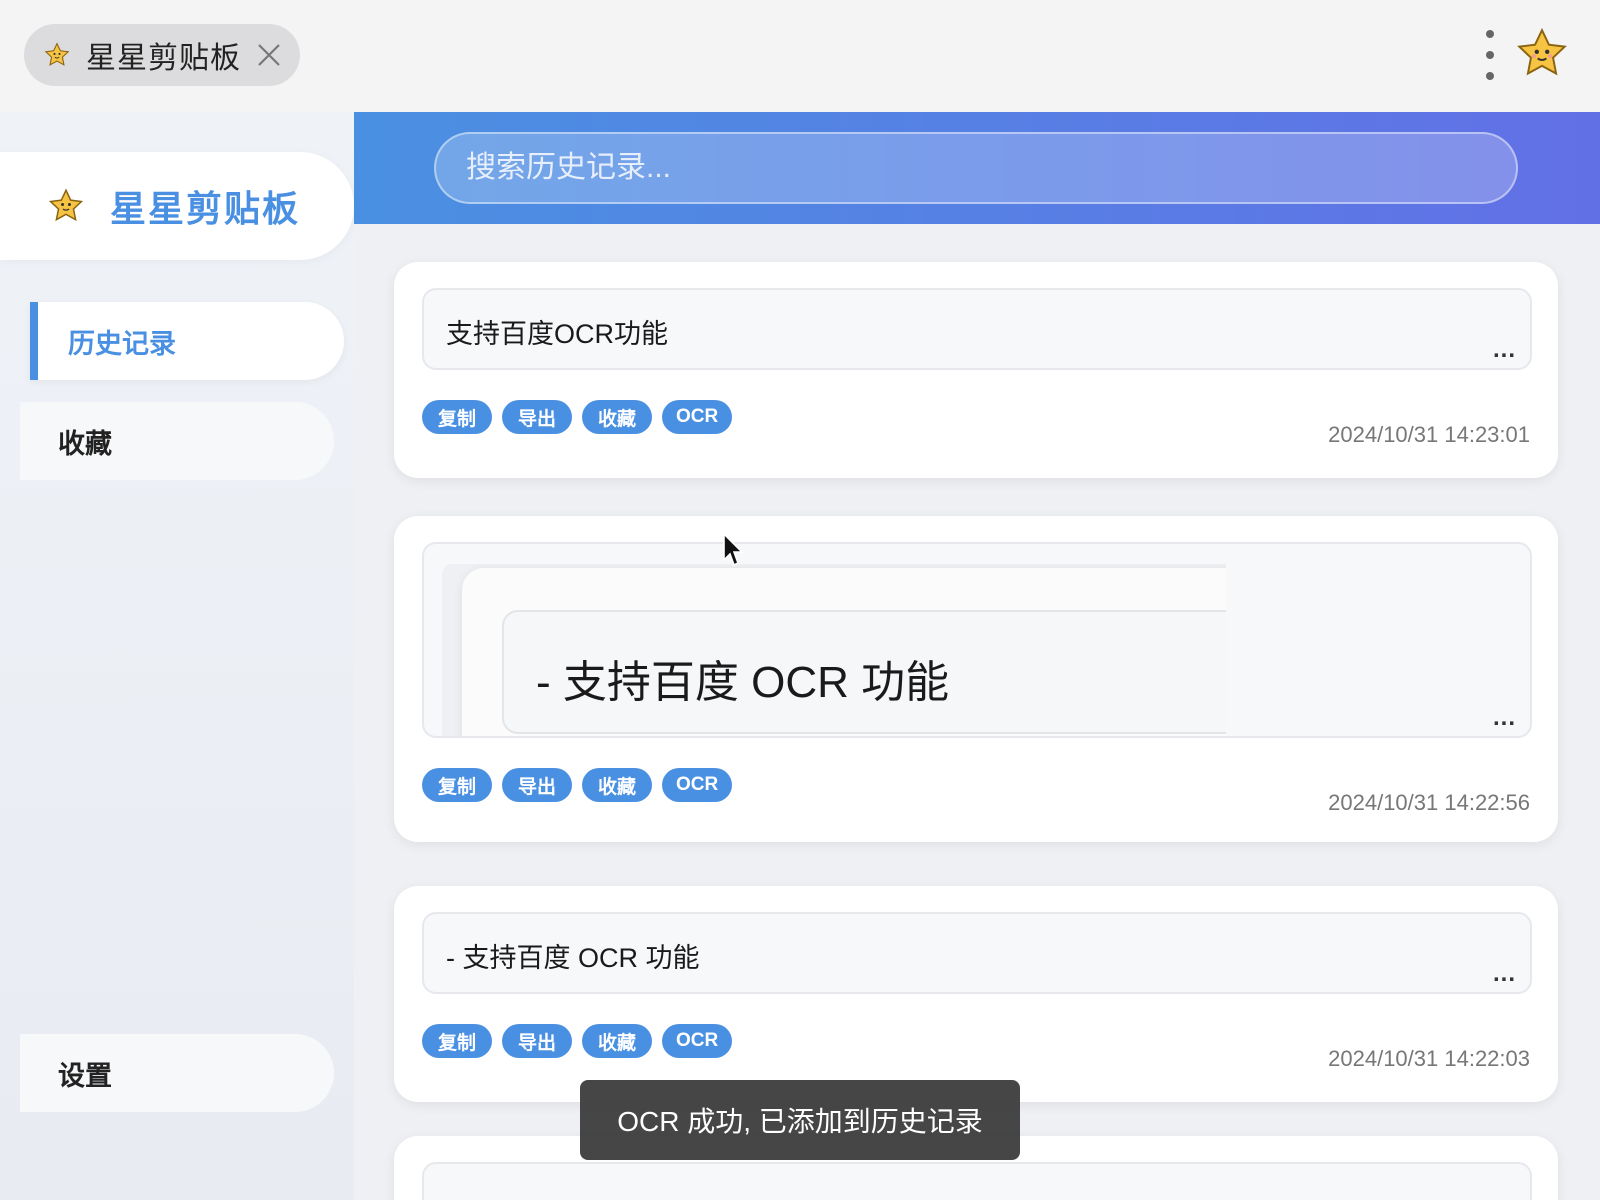 This screenshot has width=1600, height=1200. Describe the element at coordinates (557, 334) in the screenshot. I see `card-text: 支持百度OCR功能` at that location.